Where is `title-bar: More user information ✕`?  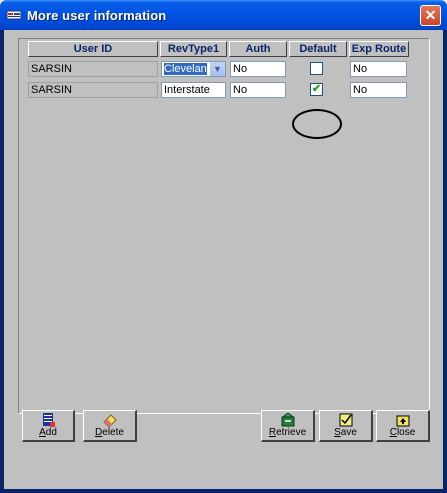 title-bar: More user information ✕ is located at coordinates (223, 15).